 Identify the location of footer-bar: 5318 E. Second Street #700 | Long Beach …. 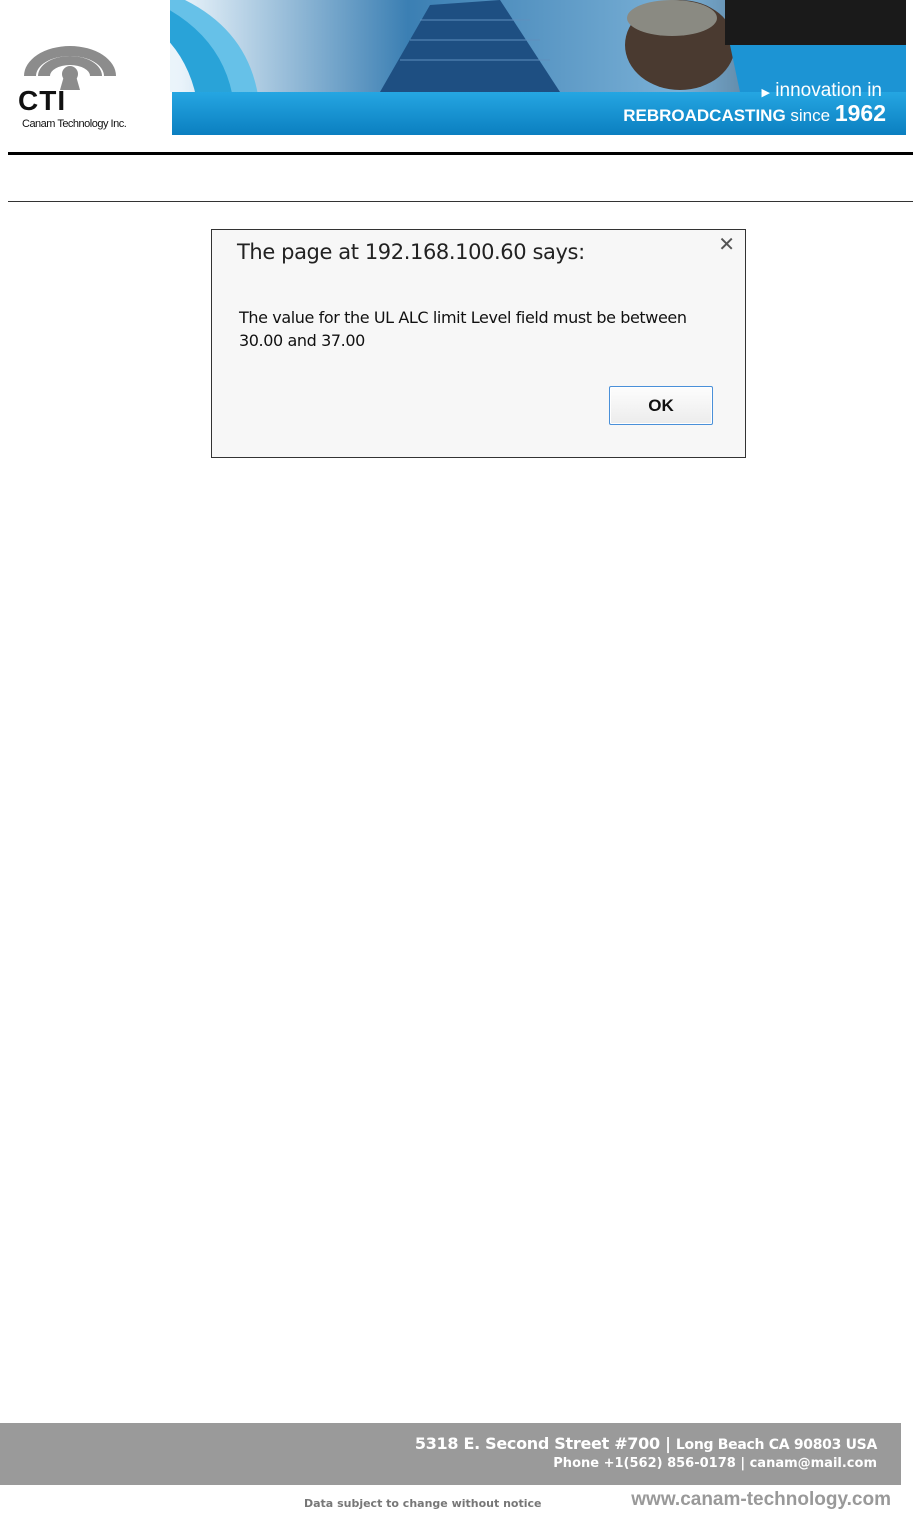
(450, 1454).